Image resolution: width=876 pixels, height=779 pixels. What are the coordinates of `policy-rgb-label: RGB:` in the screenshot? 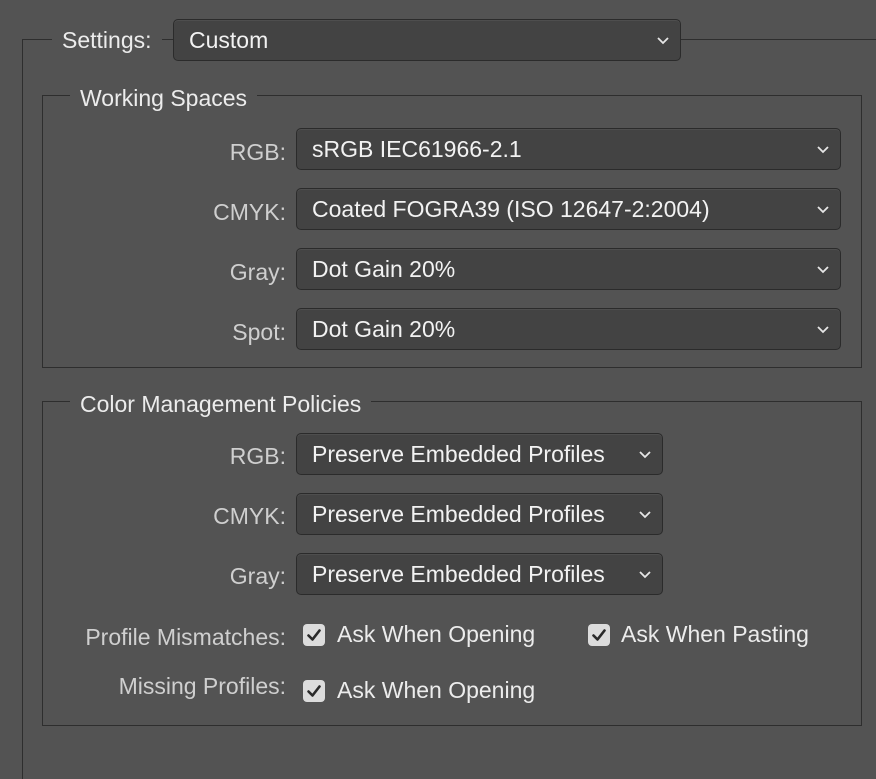 It's located at (257, 456).